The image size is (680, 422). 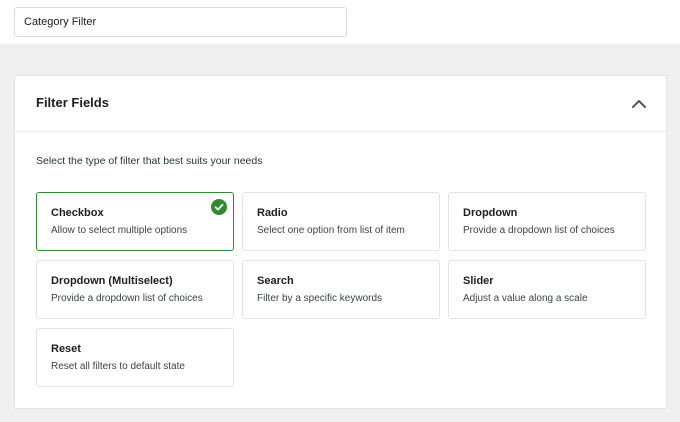 I want to click on check-circle-icon, so click(x=219, y=207).